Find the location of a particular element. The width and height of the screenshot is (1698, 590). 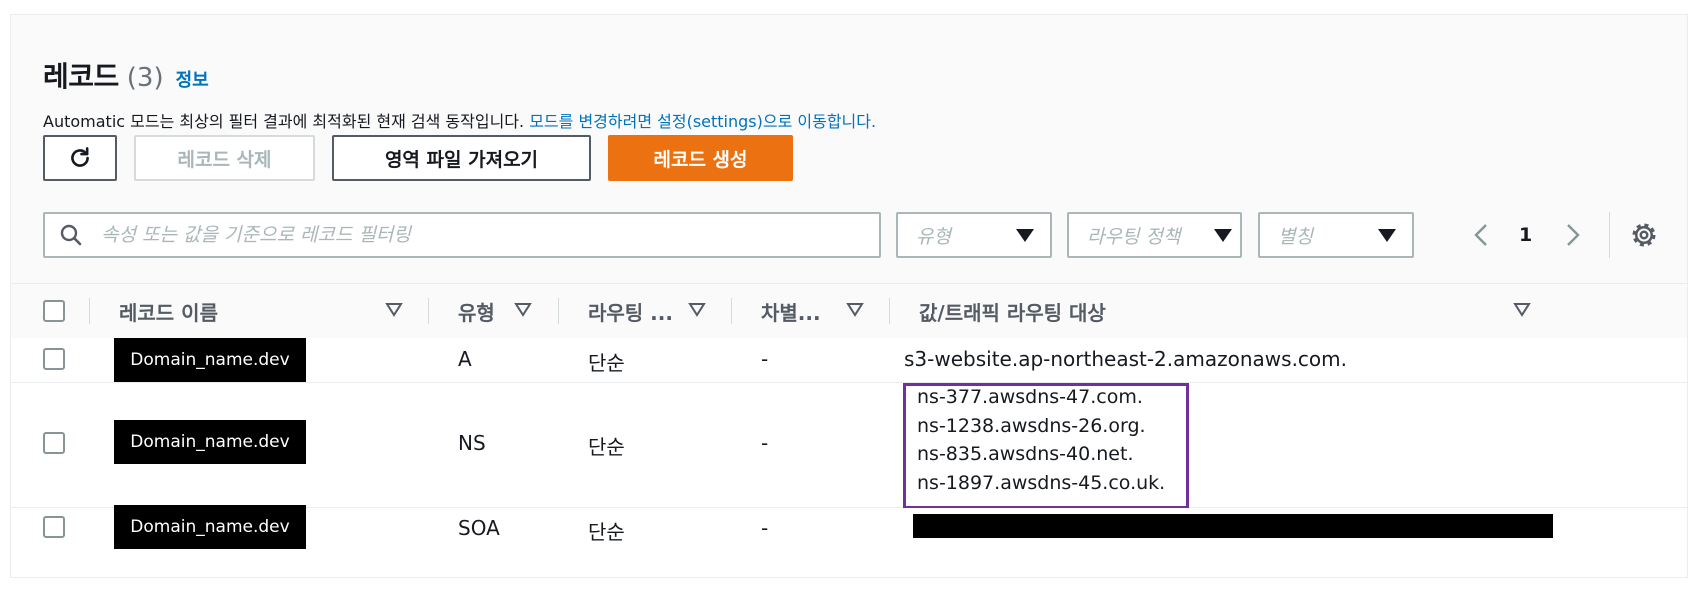

header: 레코드 (3) 정보 is located at coordinates (126, 75).